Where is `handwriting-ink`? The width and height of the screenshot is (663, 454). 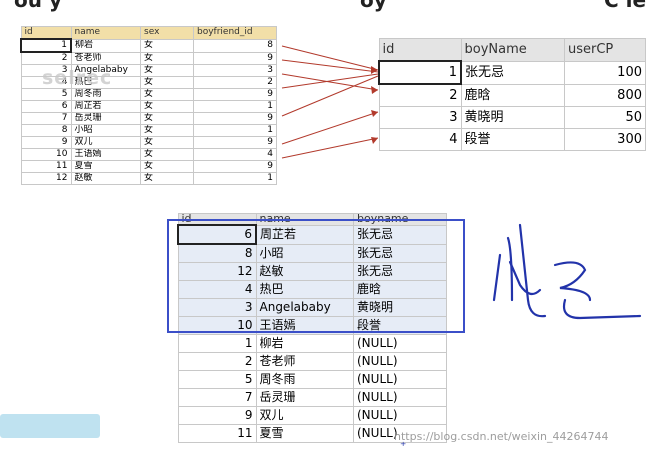 handwriting-ink is located at coordinates (567, 271).